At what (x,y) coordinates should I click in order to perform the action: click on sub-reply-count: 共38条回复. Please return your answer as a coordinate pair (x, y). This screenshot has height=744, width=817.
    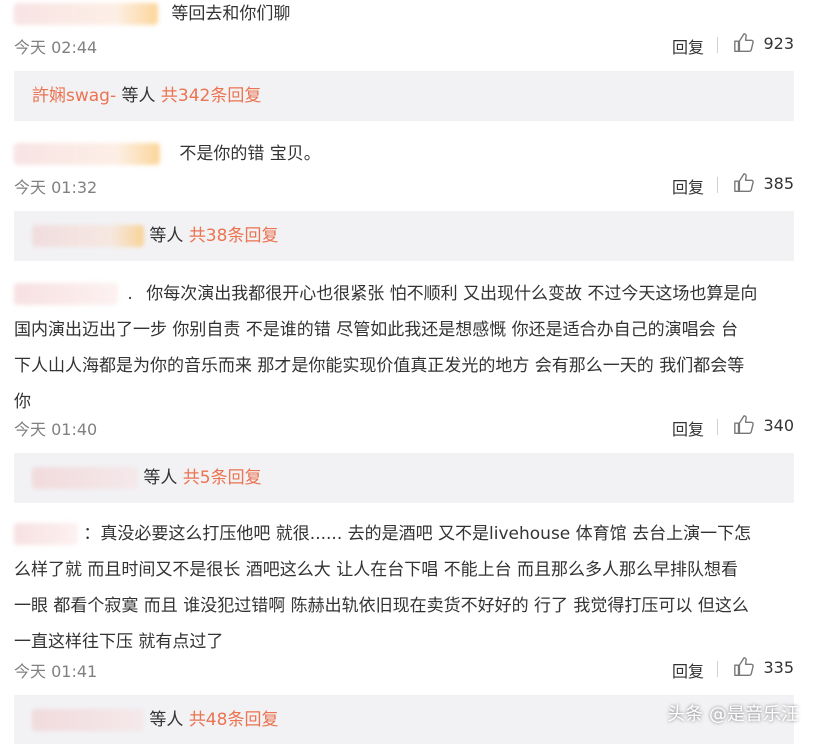
    Looking at the image, I should click on (234, 236).